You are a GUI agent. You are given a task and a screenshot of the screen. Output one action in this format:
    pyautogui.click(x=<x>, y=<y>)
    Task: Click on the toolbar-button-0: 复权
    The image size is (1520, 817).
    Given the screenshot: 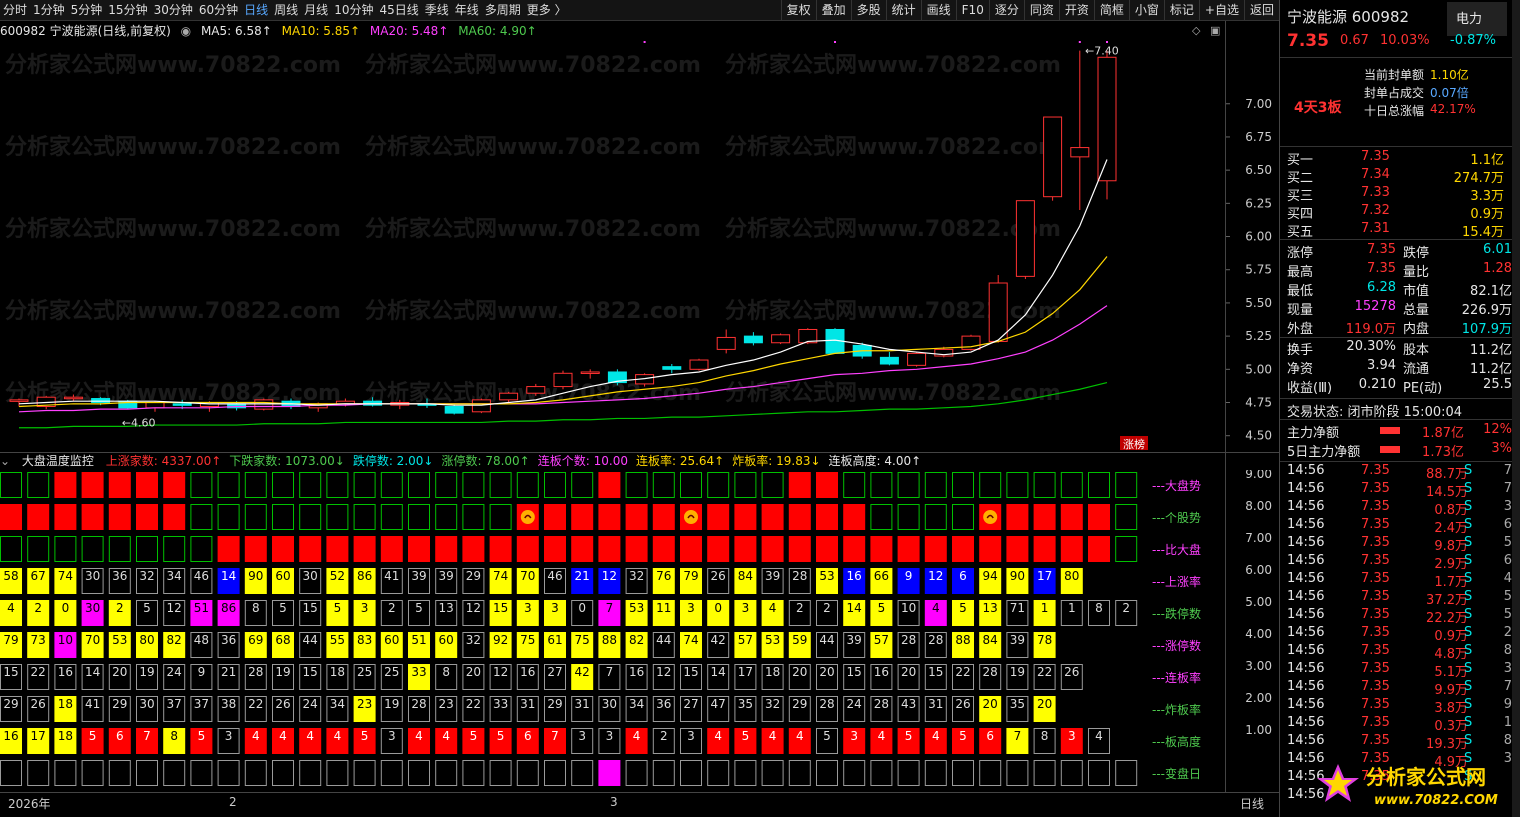 What is the action you would take?
    pyautogui.click(x=798, y=10)
    